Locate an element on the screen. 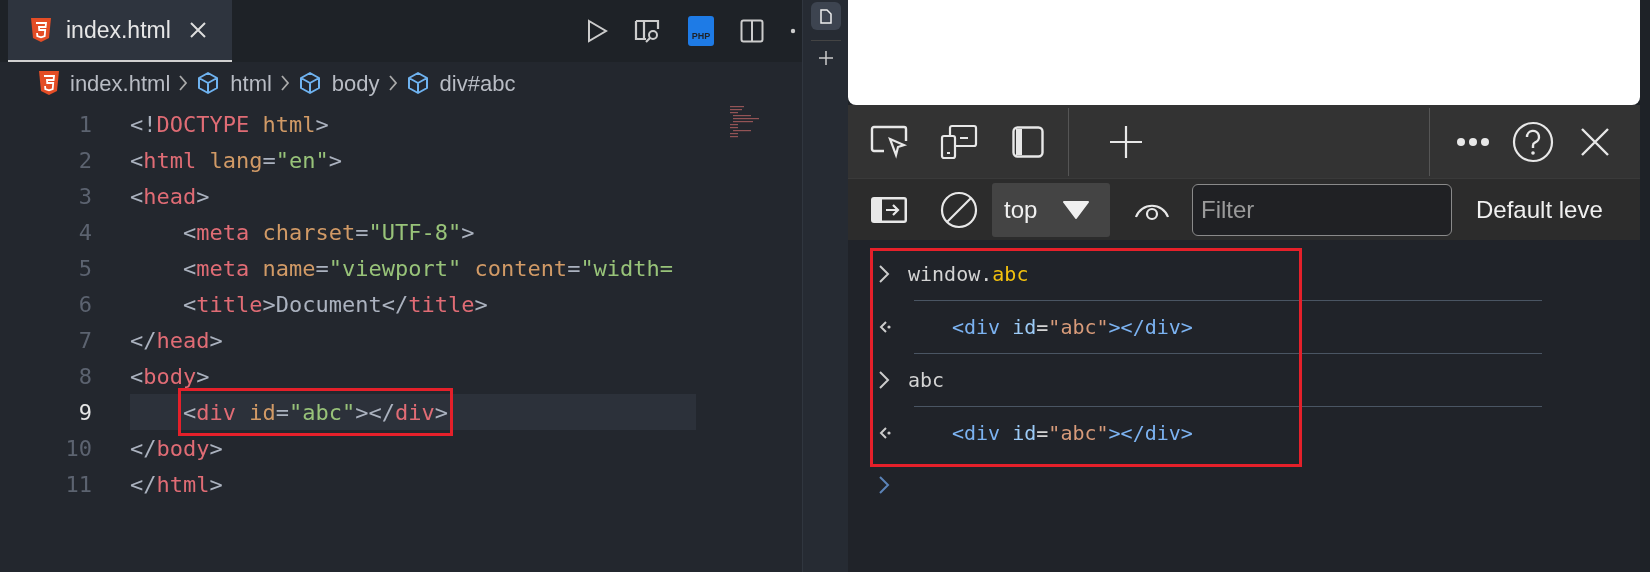  editor-tab: index.html is located at coordinates (120, 31).